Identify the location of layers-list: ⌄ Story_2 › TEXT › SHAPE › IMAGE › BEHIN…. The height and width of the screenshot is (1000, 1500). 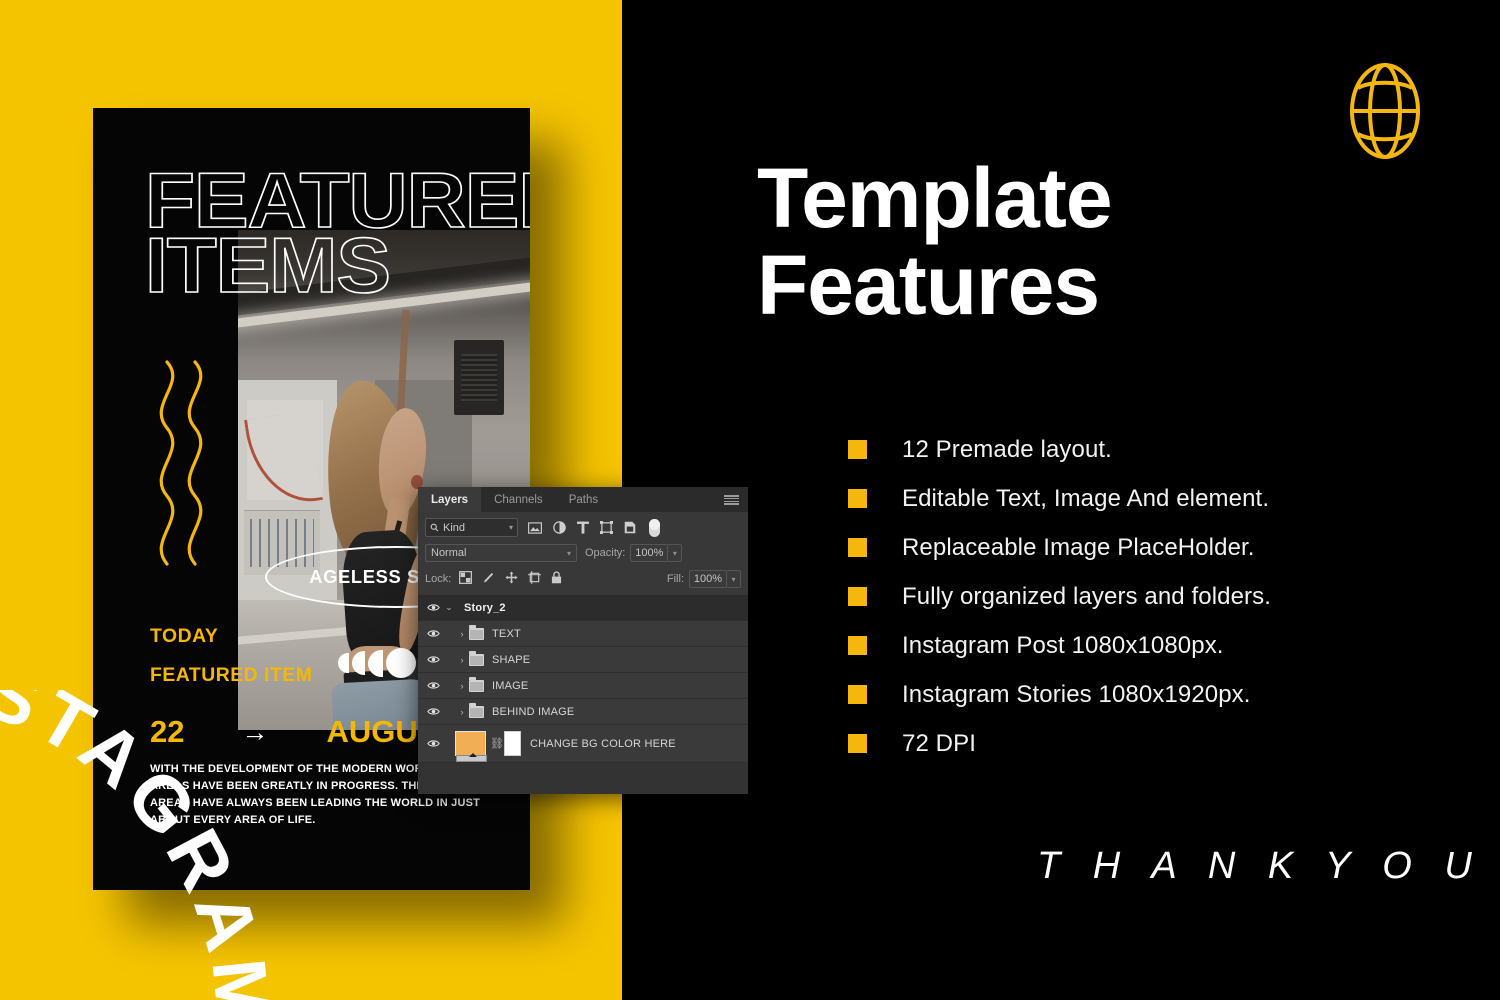
(583, 679).